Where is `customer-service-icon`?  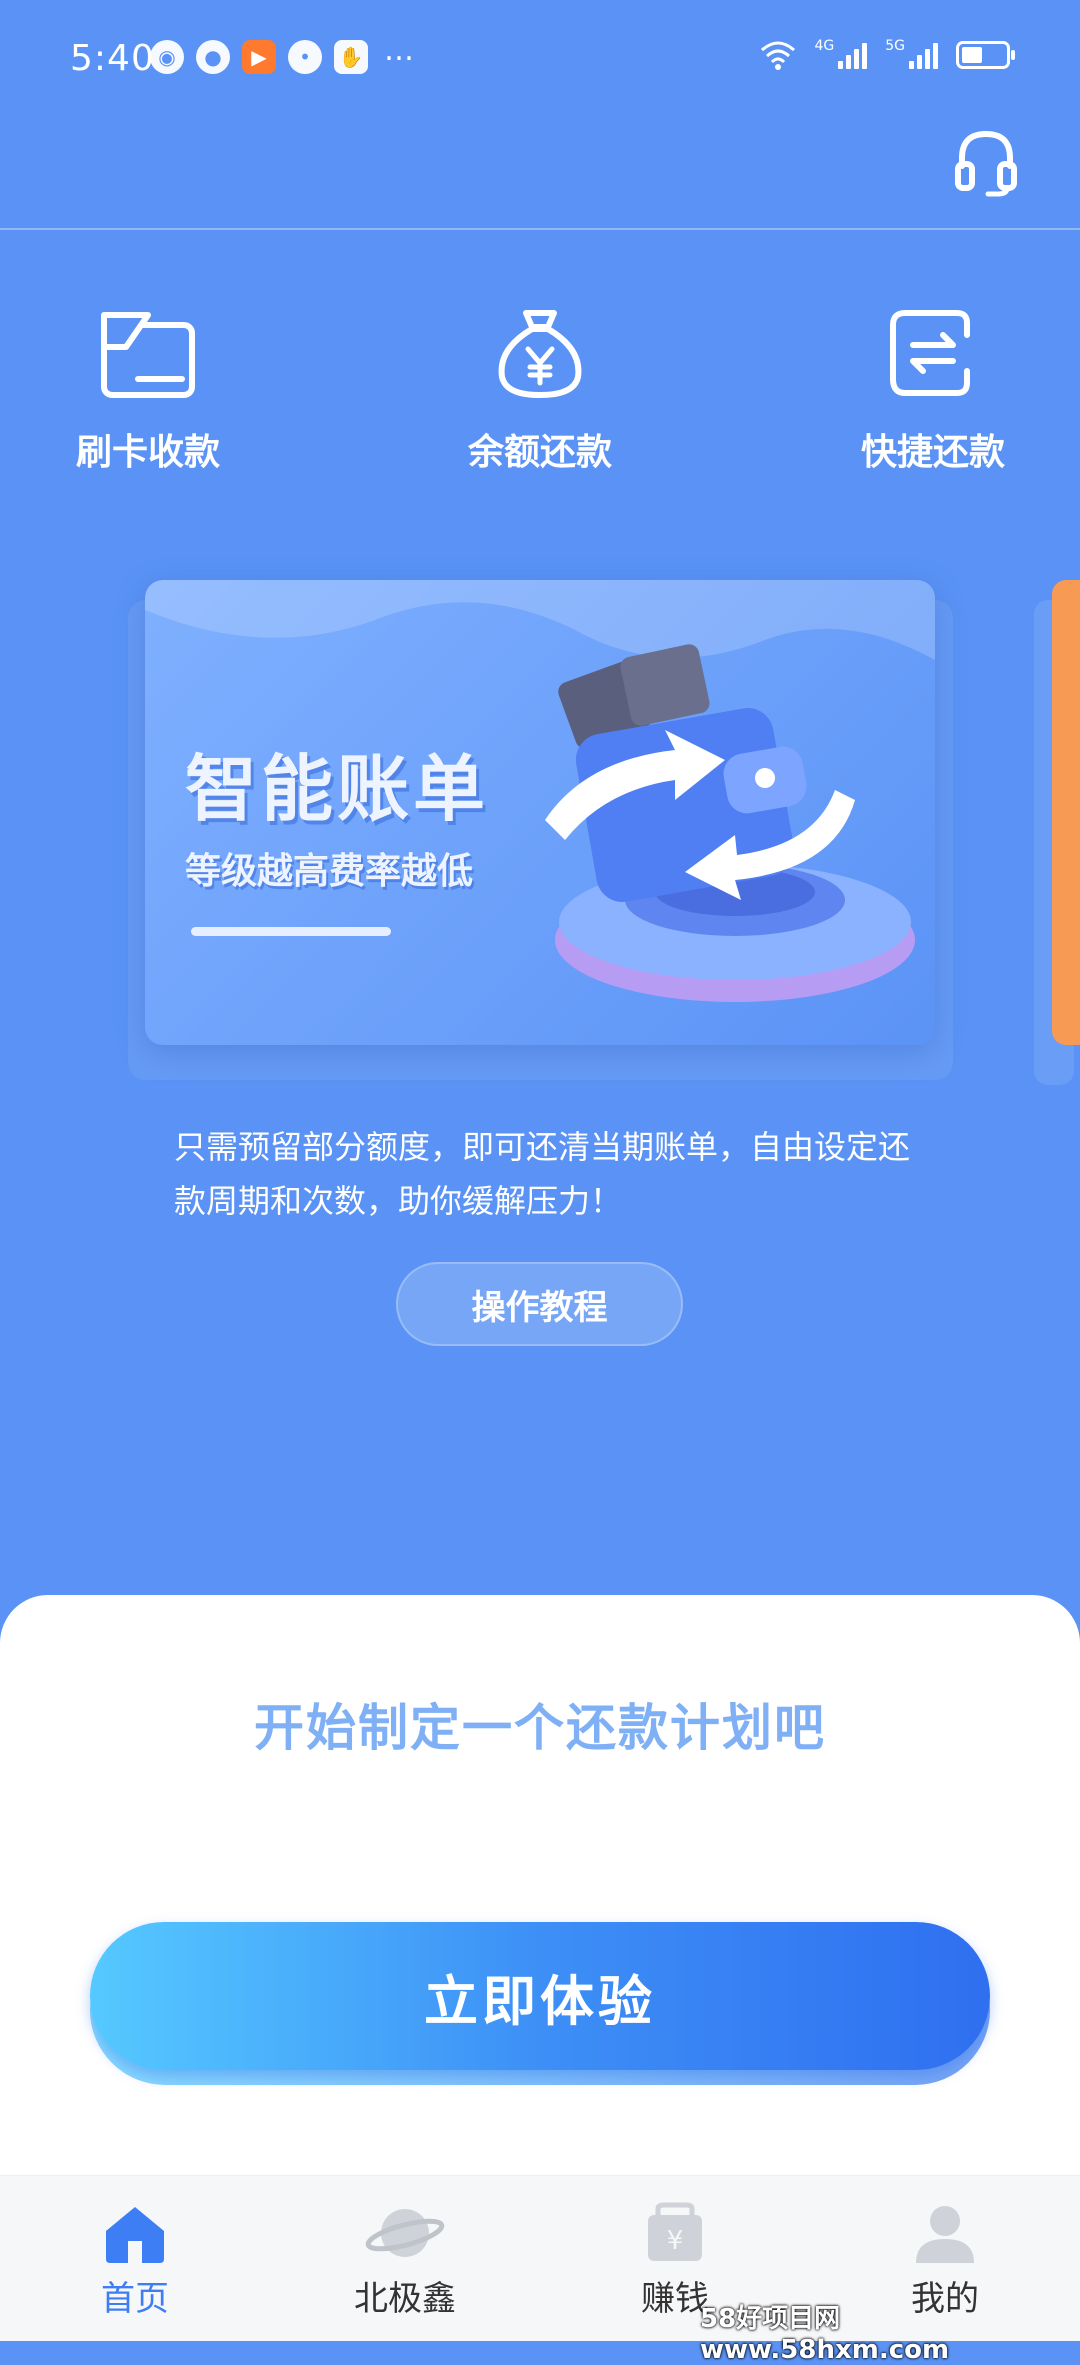 customer-service-icon is located at coordinates (986, 163).